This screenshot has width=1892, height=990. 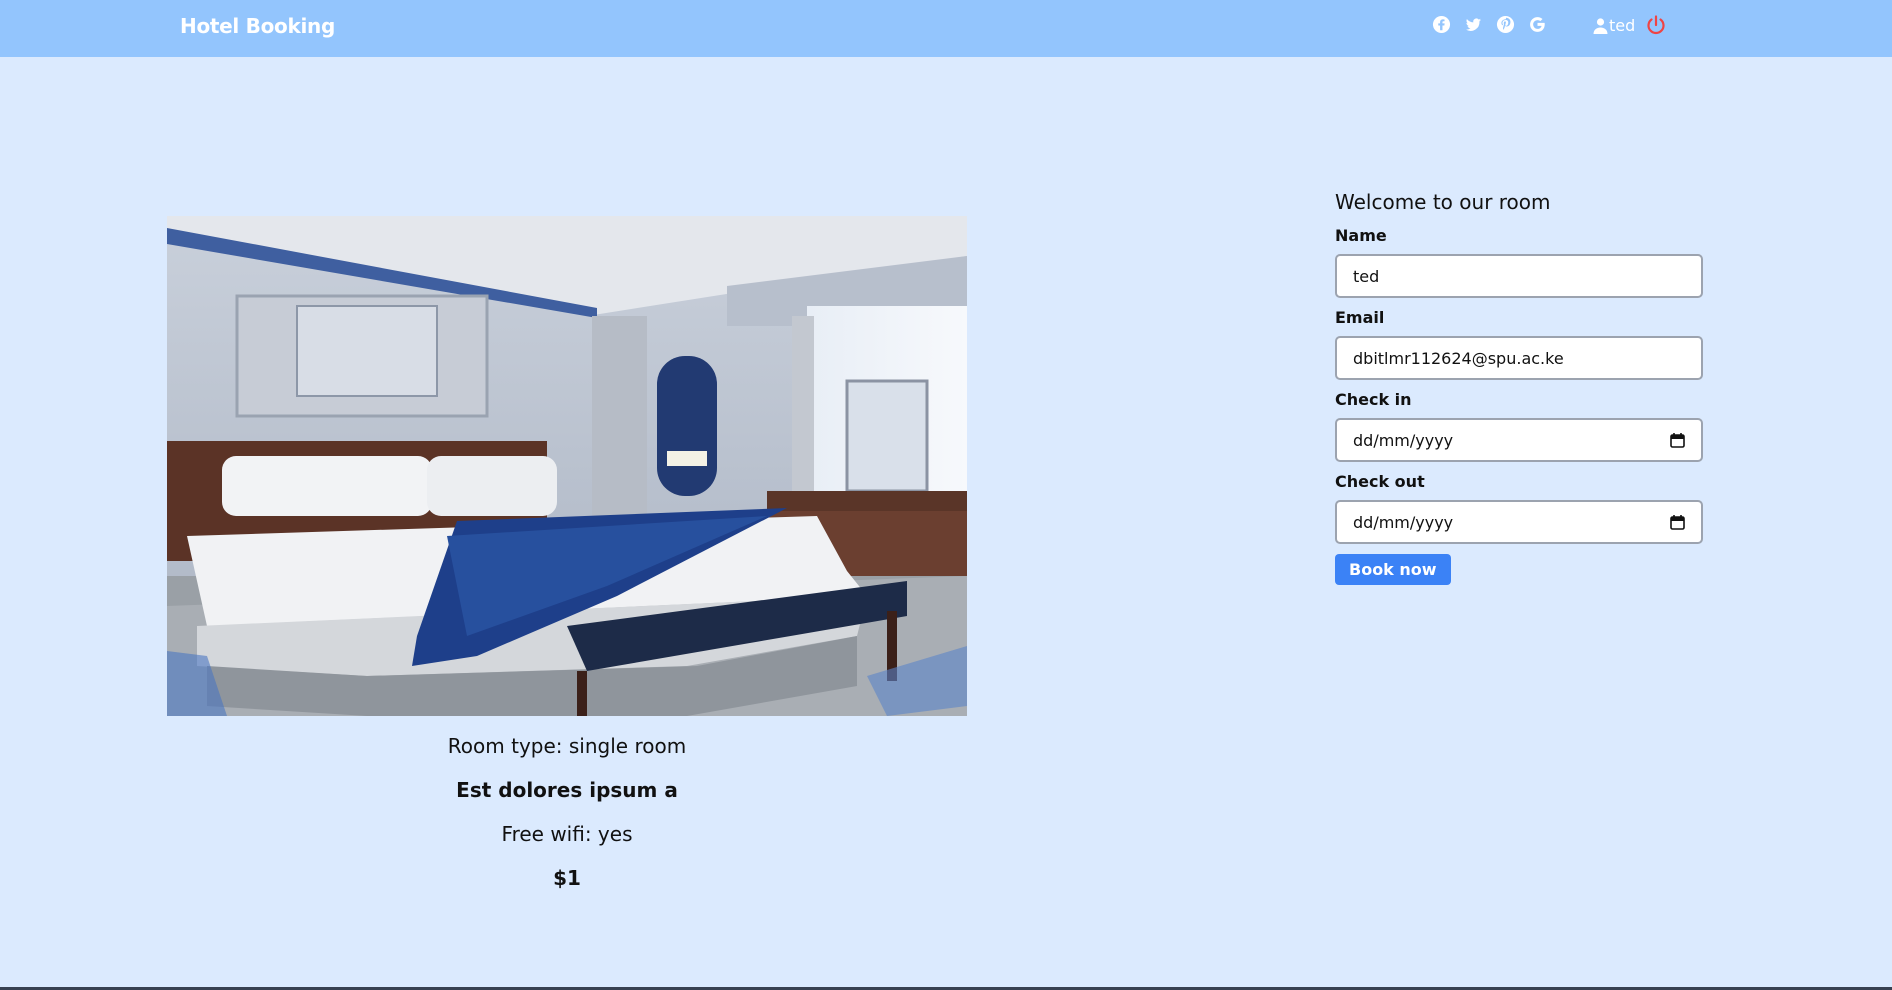 I want to click on logout-power-icon, so click(x=1656, y=25).